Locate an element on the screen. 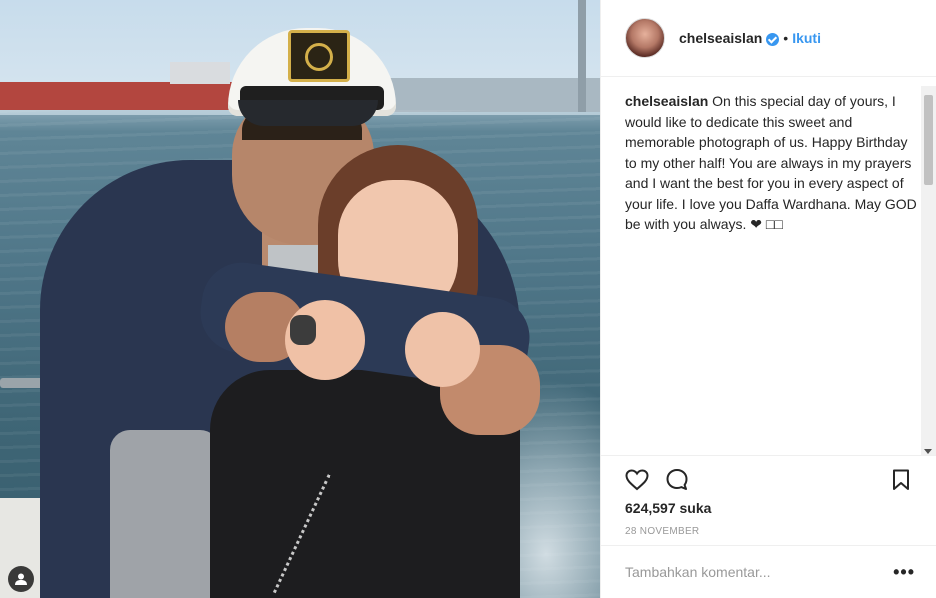 This screenshot has height=598, width=936. action-bar is located at coordinates (768, 479).